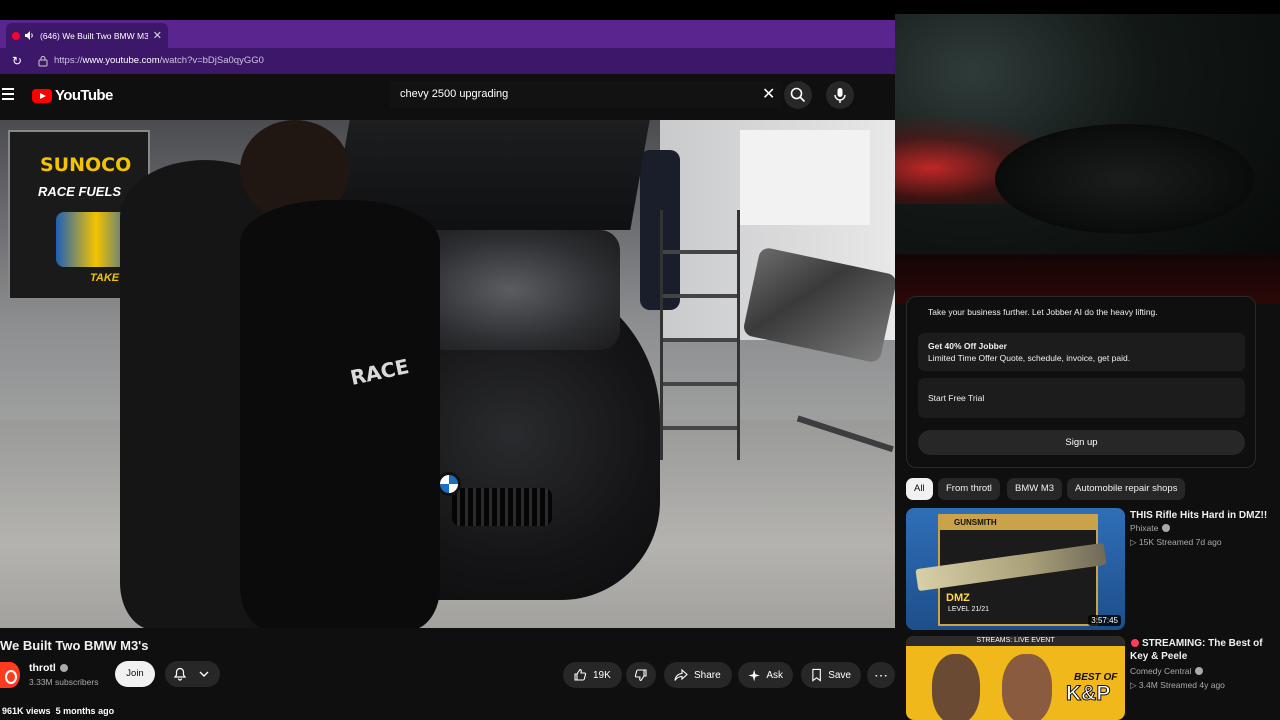  What do you see at coordinates (956, 398) in the screenshot?
I see `start-free-trial-label: Start Free Trial` at bounding box center [956, 398].